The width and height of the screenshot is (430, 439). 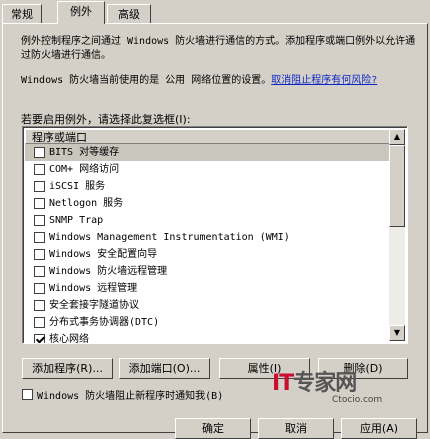 What do you see at coordinates (84, 169) in the screenshot?
I see `item-label: COM+ 网络访问` at bounding box center [84, 169].